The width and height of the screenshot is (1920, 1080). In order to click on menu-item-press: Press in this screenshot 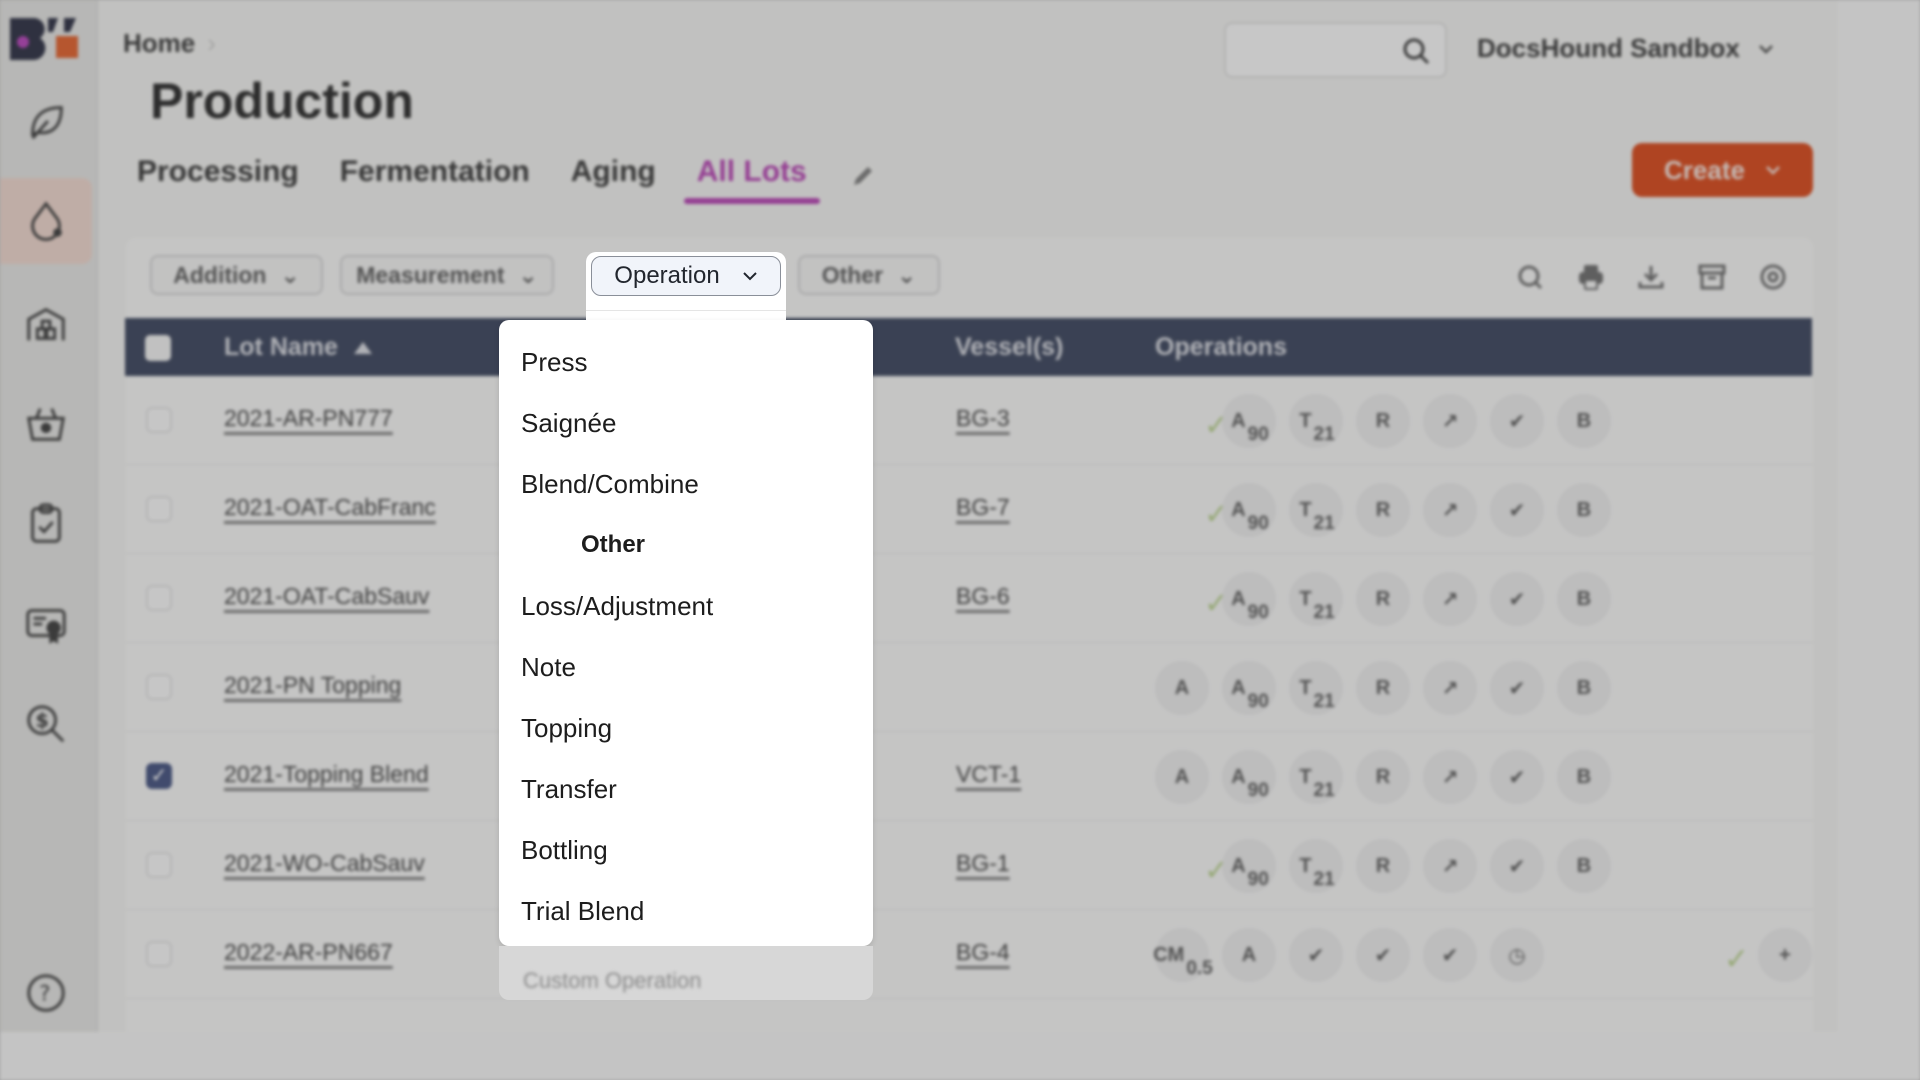, I will do `click(686, 362)`.